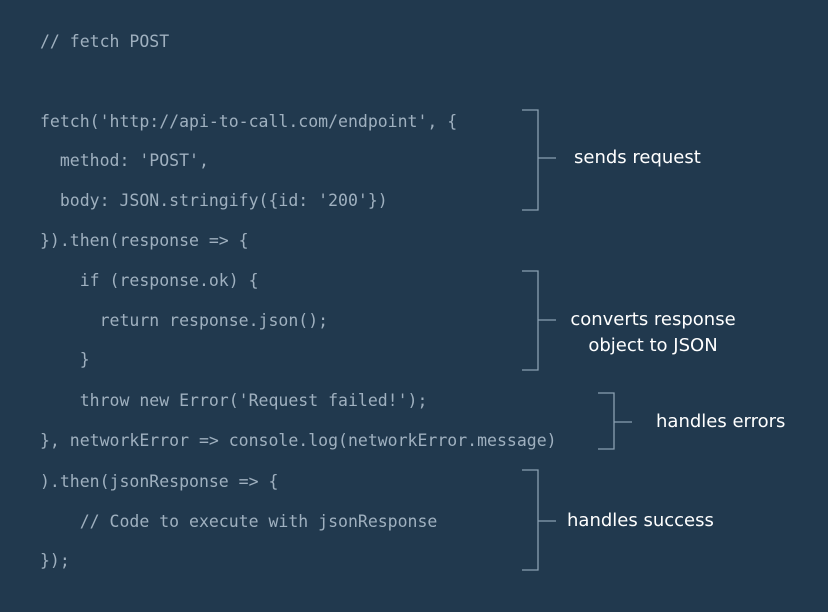 The image size is (828, 612). Describe the element at coordinates (637, 157) in the screenshot. I see `annotation-sends-request: sends request` at that location.